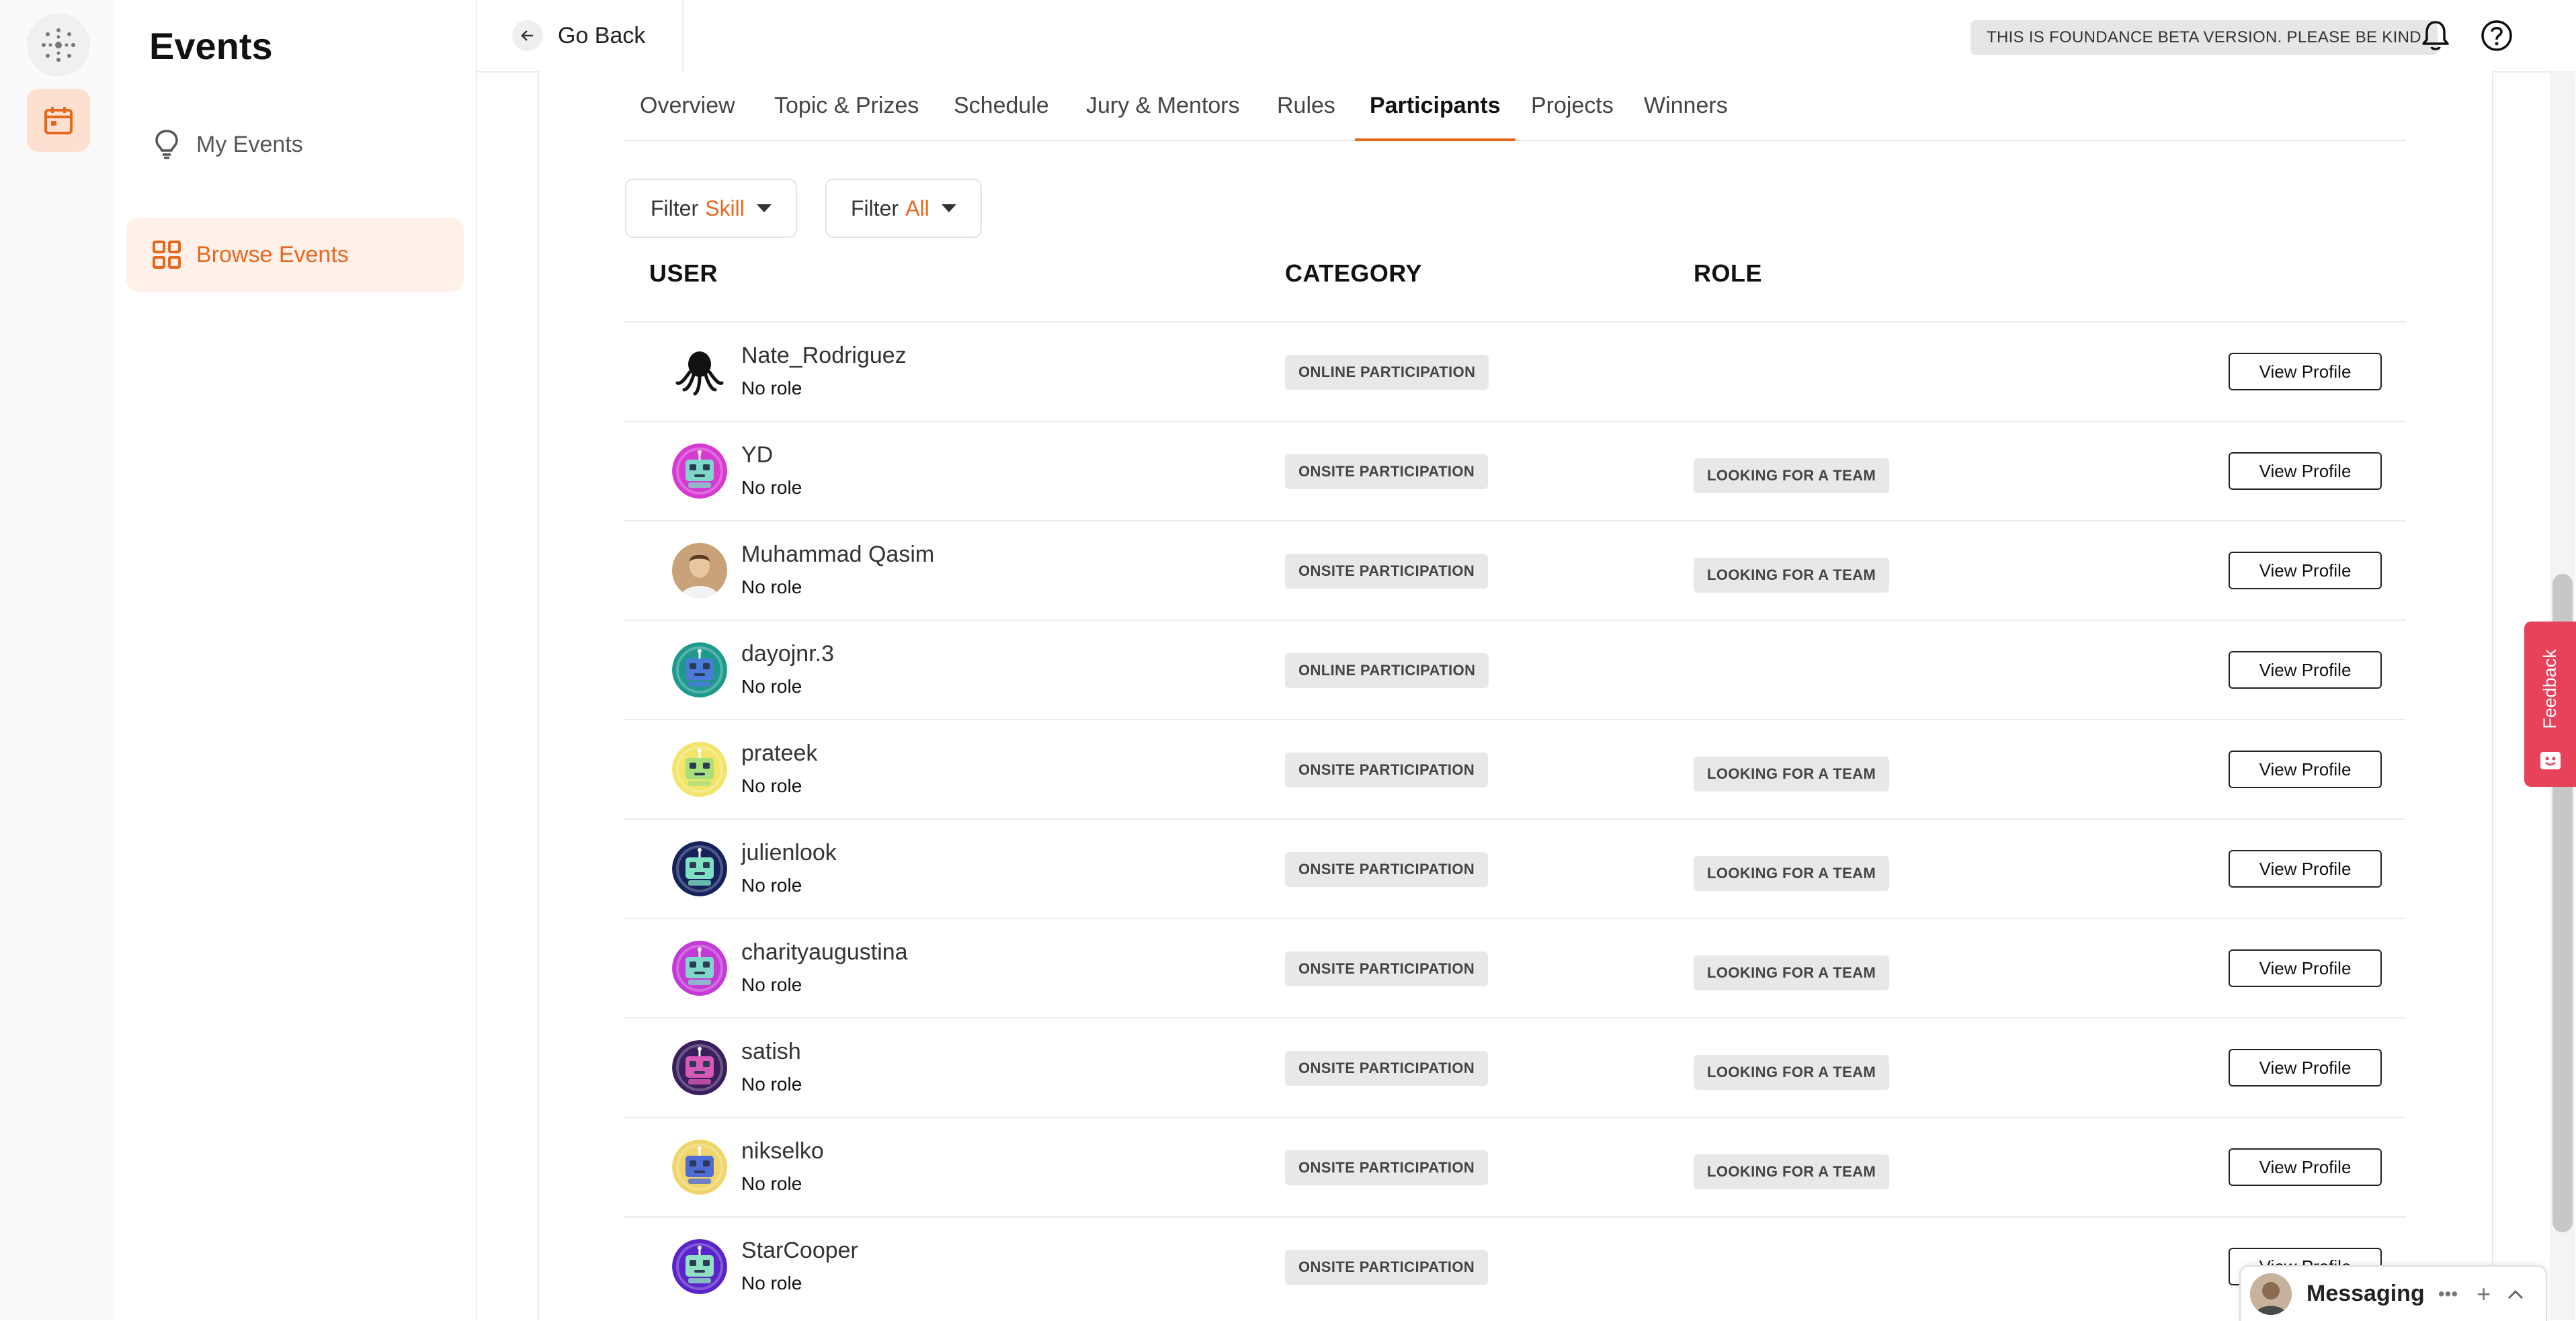 The image size is (2576, 1321). I want to click on bell-icon, so click(2435, 35).